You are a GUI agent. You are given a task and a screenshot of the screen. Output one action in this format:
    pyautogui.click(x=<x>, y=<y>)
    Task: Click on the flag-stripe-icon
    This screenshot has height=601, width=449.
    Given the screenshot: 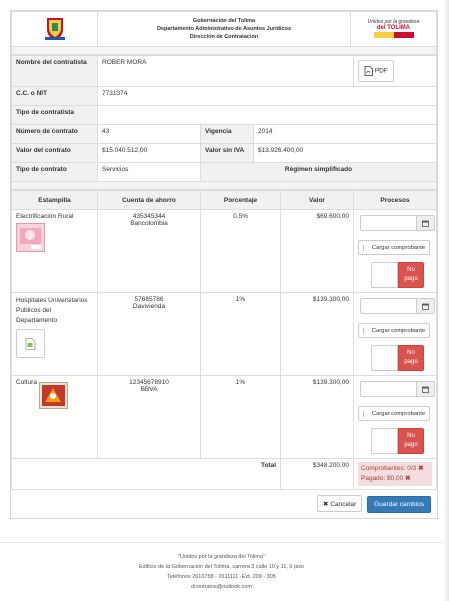 What is the action you would take?
    pyautogui.click(x=393, y=34)
    